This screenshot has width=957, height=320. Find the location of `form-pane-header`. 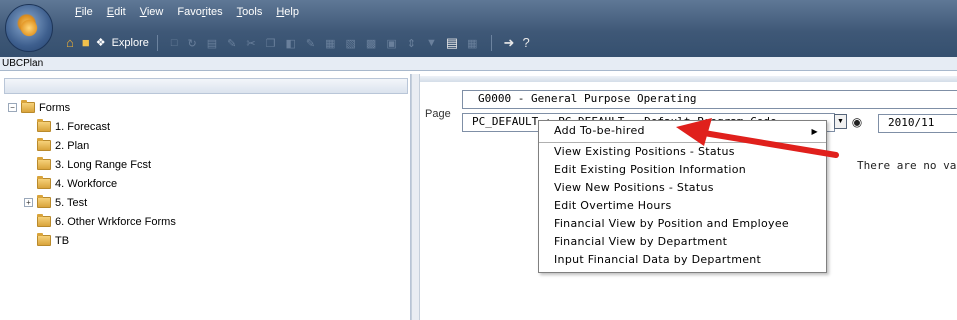

form-pane-header is located at coordinates (688, 79).